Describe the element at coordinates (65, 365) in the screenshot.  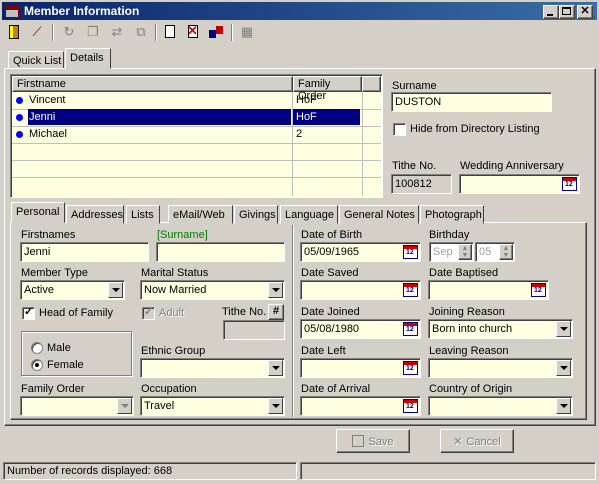
I see `female-label: Female` at that location.